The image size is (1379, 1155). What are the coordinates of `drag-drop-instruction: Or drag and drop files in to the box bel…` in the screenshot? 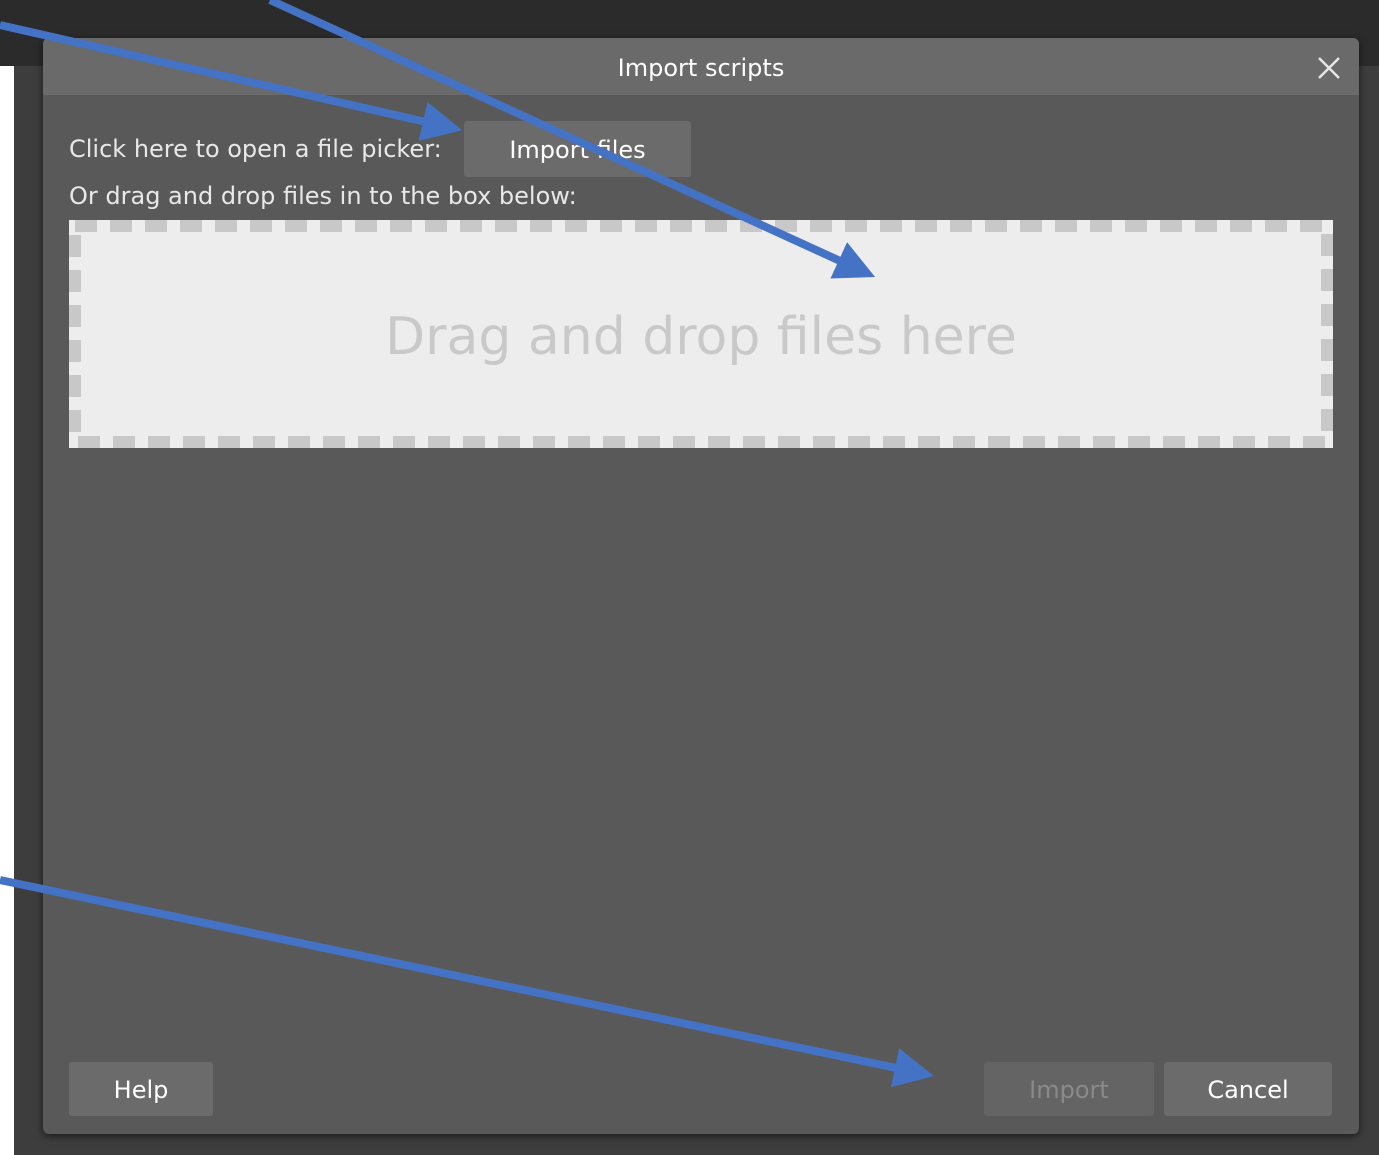 It's located at (323, 196).